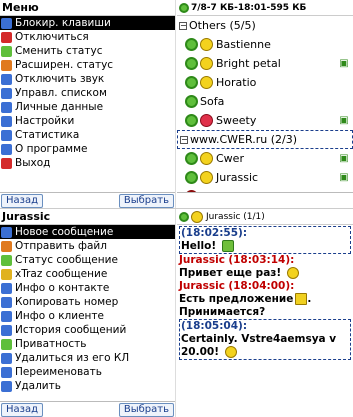  I want to click on menu-item: Блокир. клавиши, so click(87, 23).